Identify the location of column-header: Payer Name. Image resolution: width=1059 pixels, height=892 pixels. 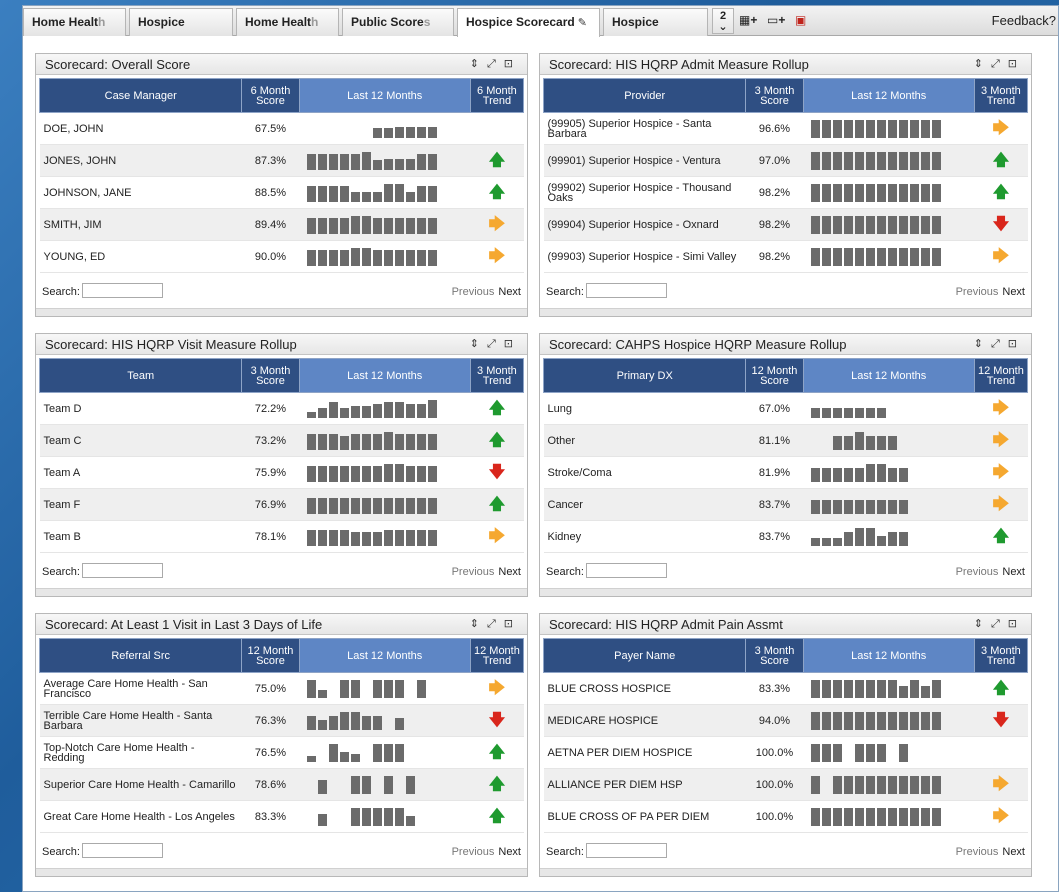
(644, 655).